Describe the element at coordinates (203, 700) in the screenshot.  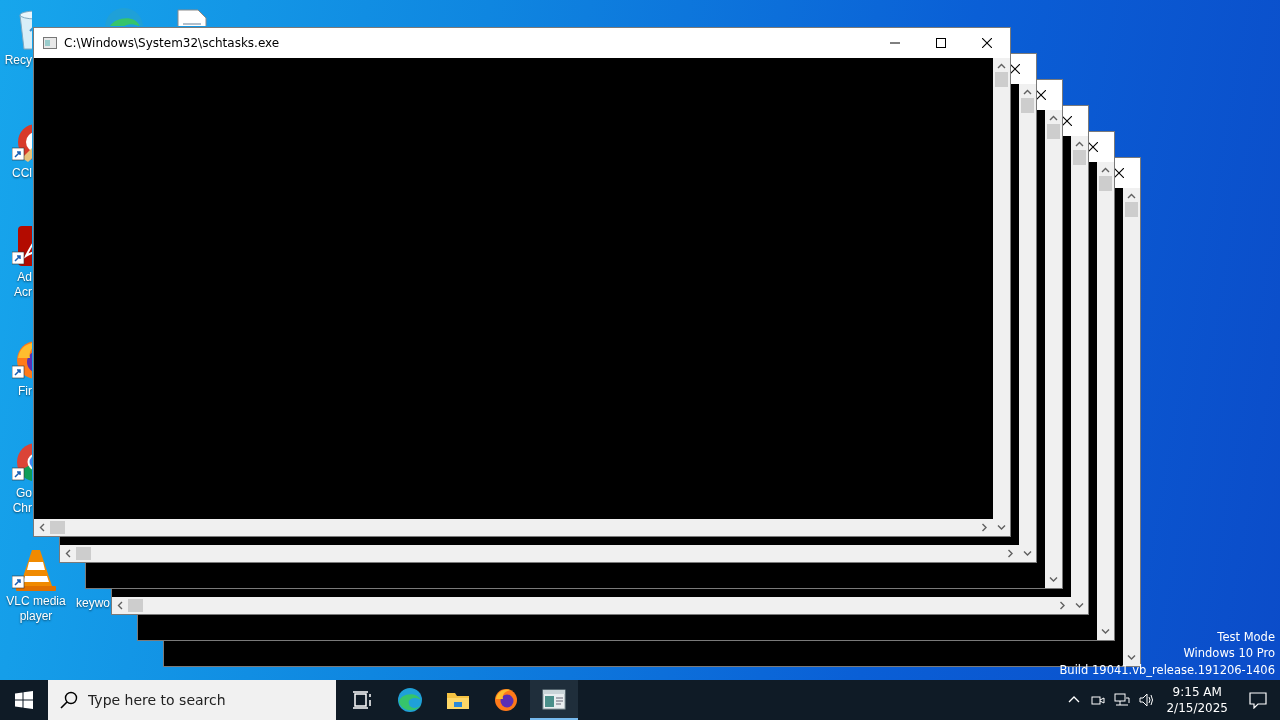
I see `search-input: Type here to search` at that location.